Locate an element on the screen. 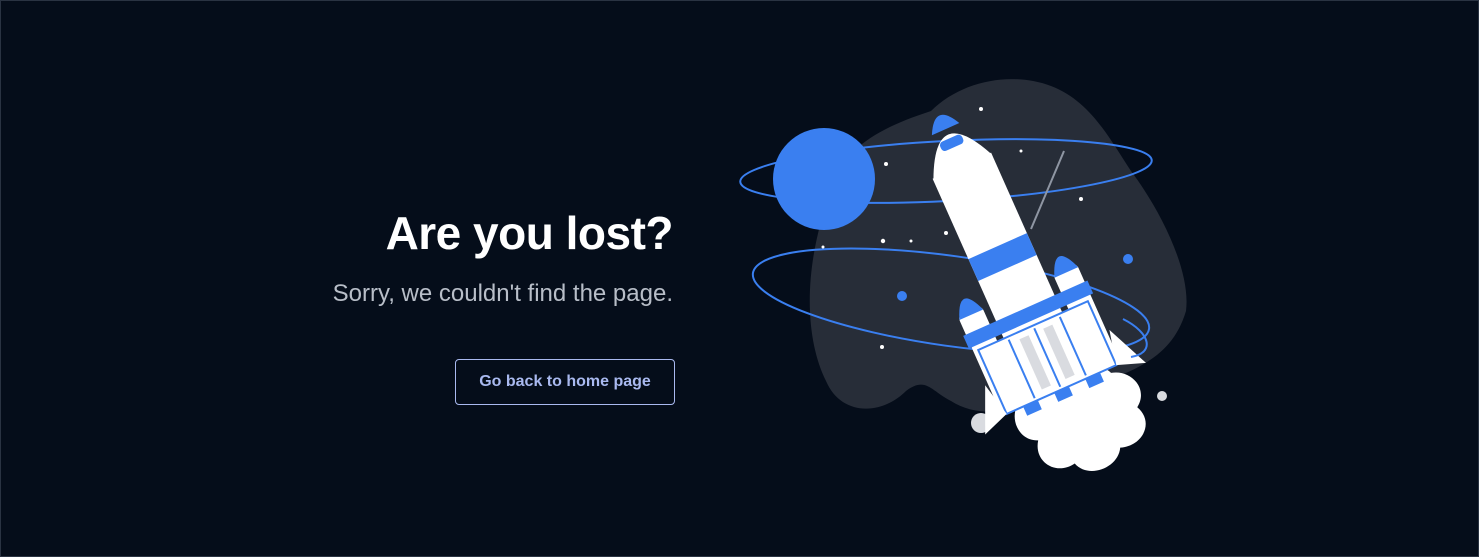 The width and height of the screenshot is (1479, 557). go-home-button: Go back to home page is located at coordinates (565, 382).